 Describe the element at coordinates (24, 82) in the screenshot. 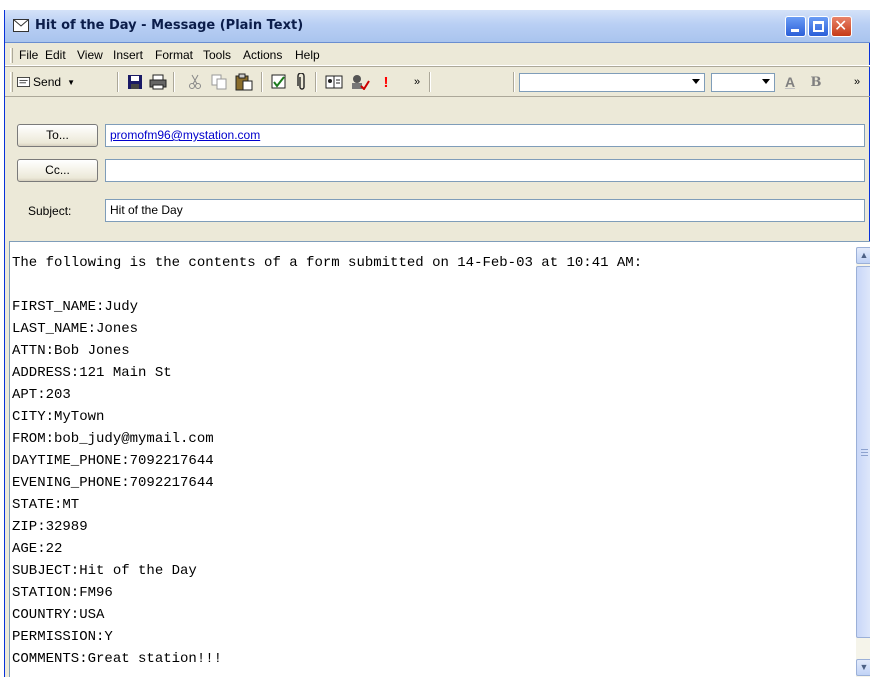

I see `send-icon` at that location.